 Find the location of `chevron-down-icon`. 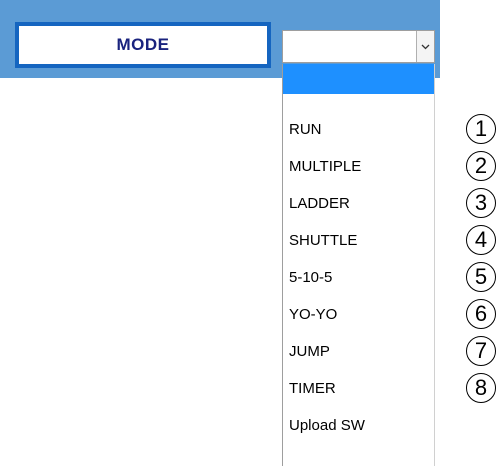

chevron-down-icon is located at coordinates (425, 46).